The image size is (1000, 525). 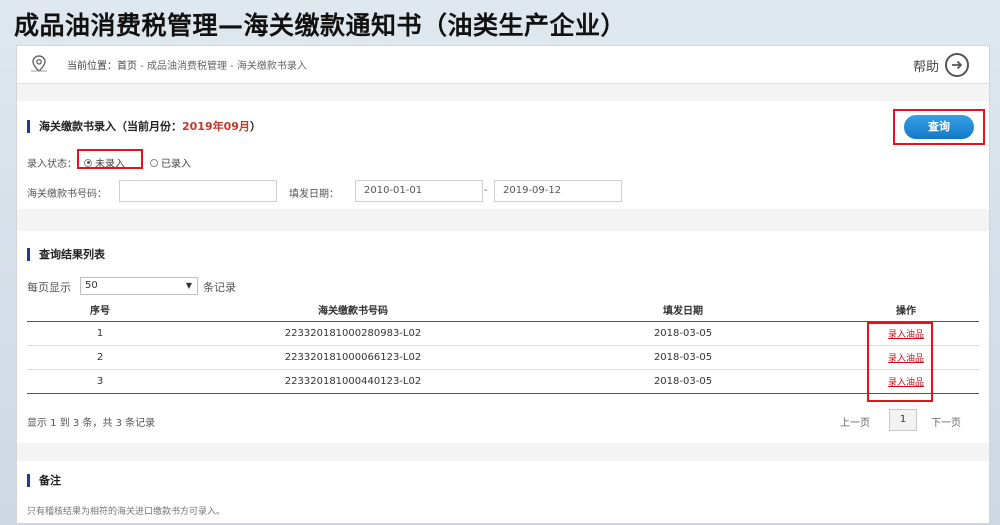 I want to click on row-number: 223320181000440123-L02, so click(x=353, y=381).